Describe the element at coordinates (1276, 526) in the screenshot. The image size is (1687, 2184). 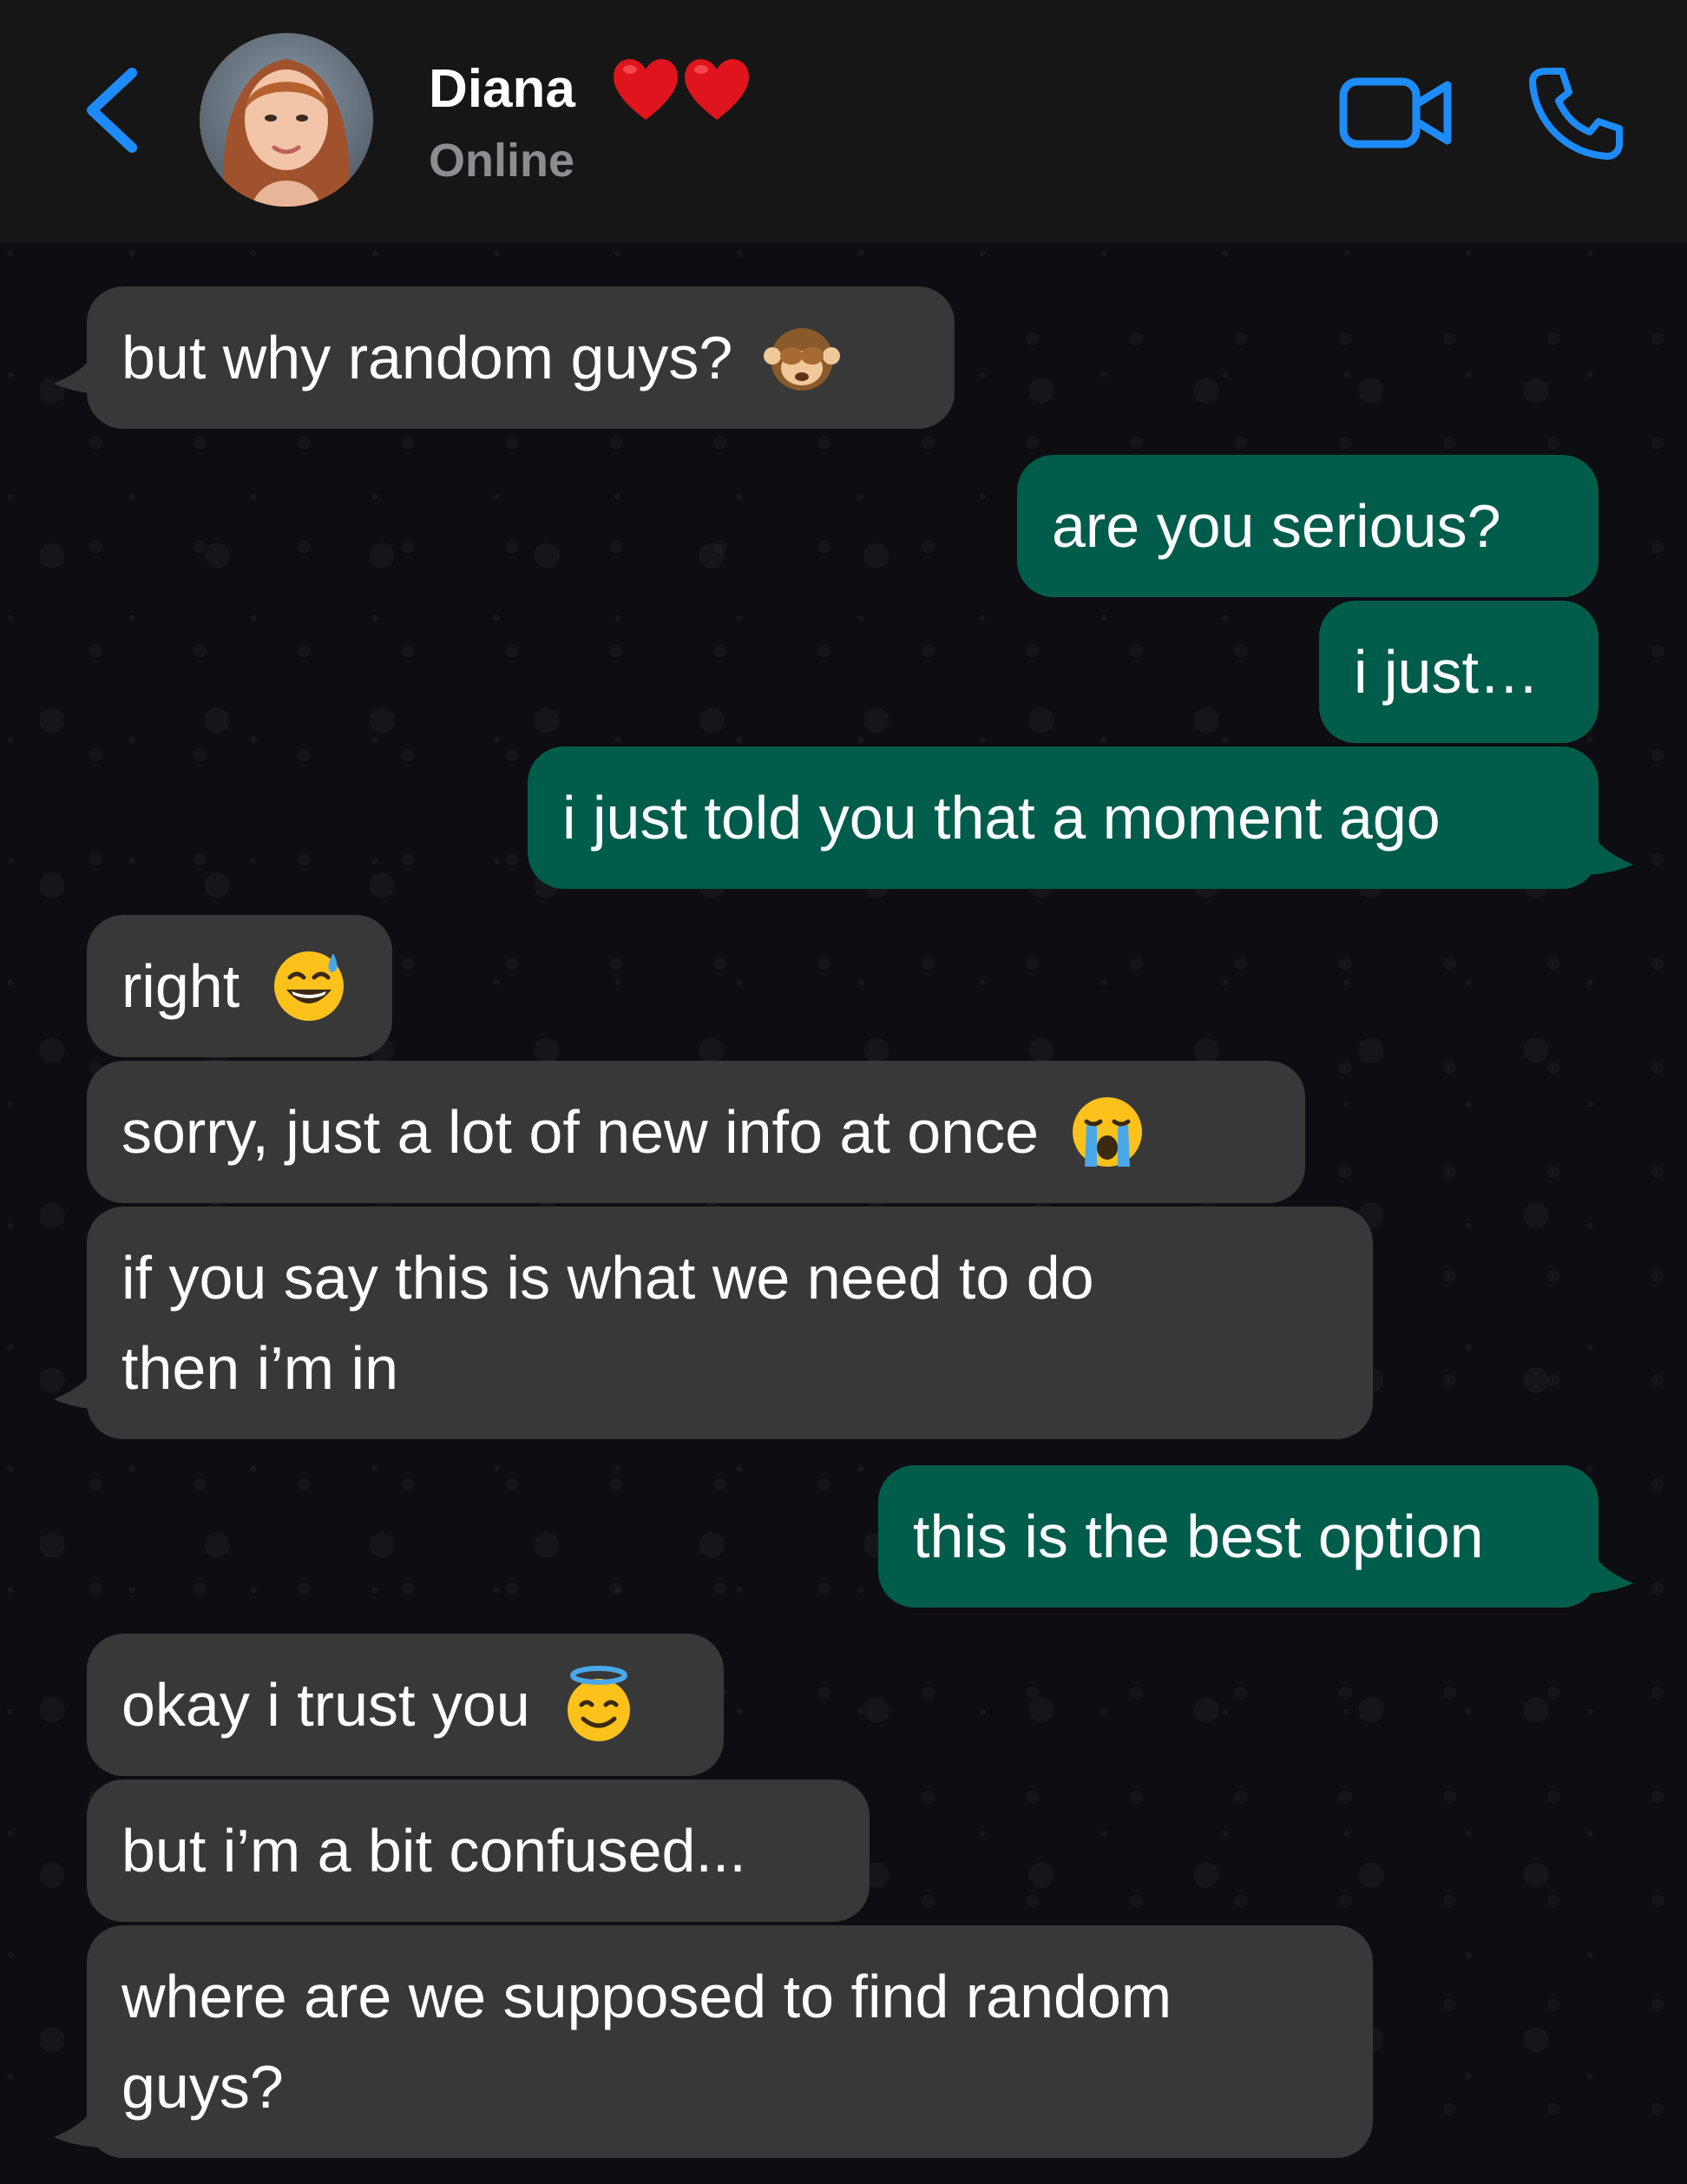
I see `message-text: are you serious?` at that location.